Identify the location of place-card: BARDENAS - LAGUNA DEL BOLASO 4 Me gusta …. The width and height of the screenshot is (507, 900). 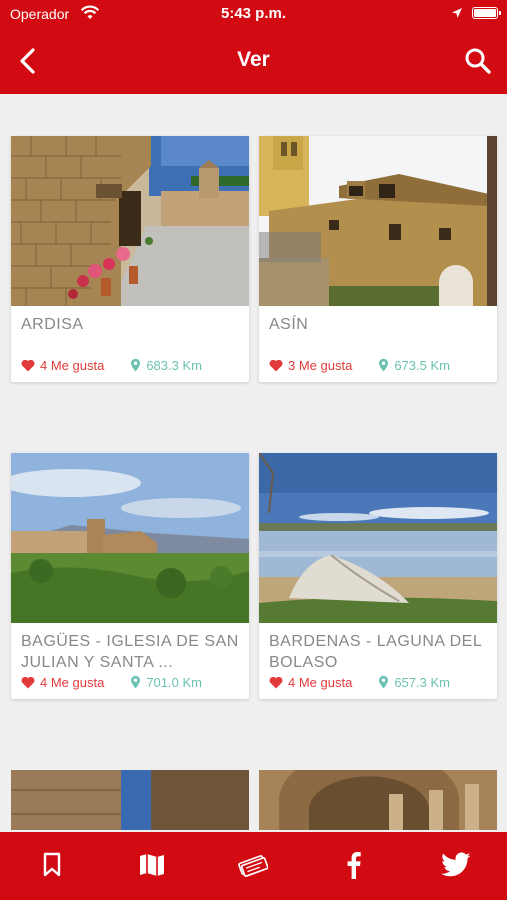
(378, 576).